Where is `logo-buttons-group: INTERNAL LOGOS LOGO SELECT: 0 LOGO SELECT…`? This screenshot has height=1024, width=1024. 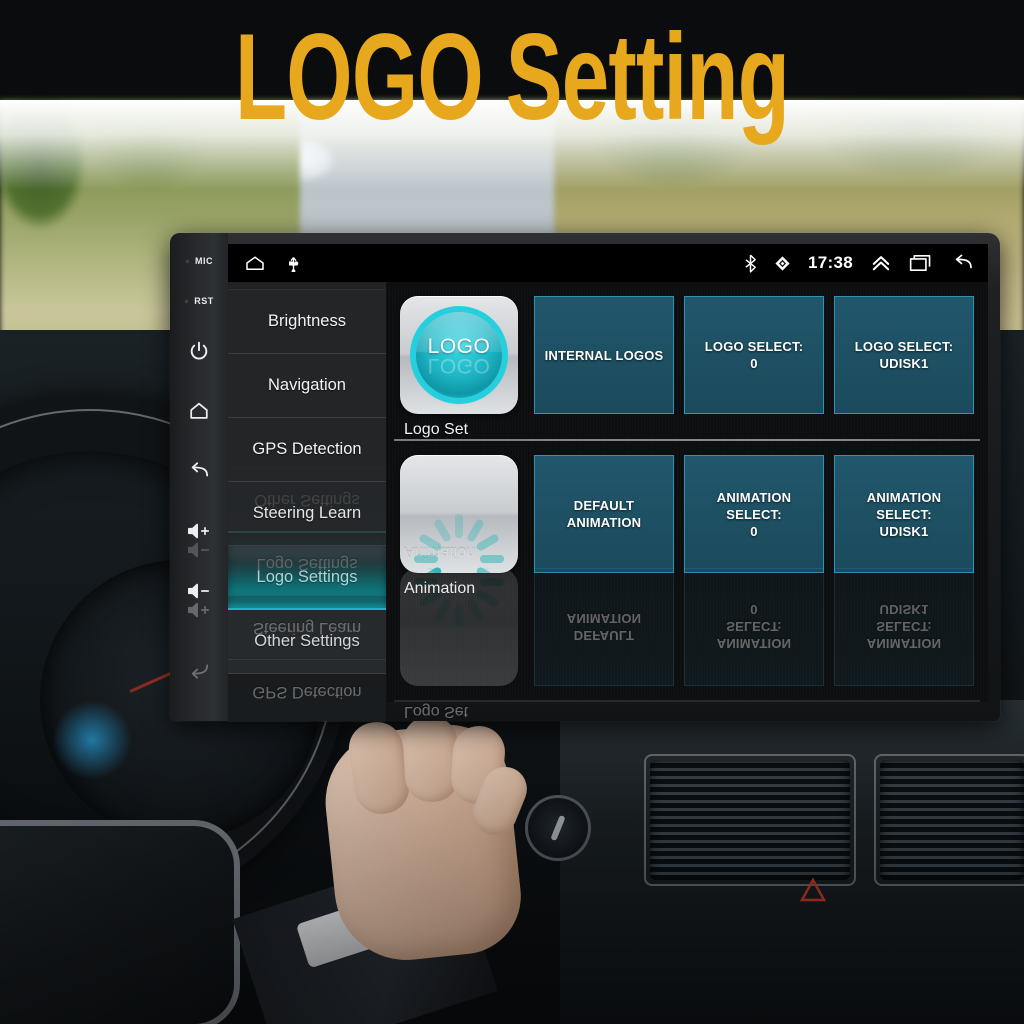
logo-buttons-group: INTERNAL LOGOS LOGO SELECT: 0 LOGO SELECT… is located at coordinates (746, 355).